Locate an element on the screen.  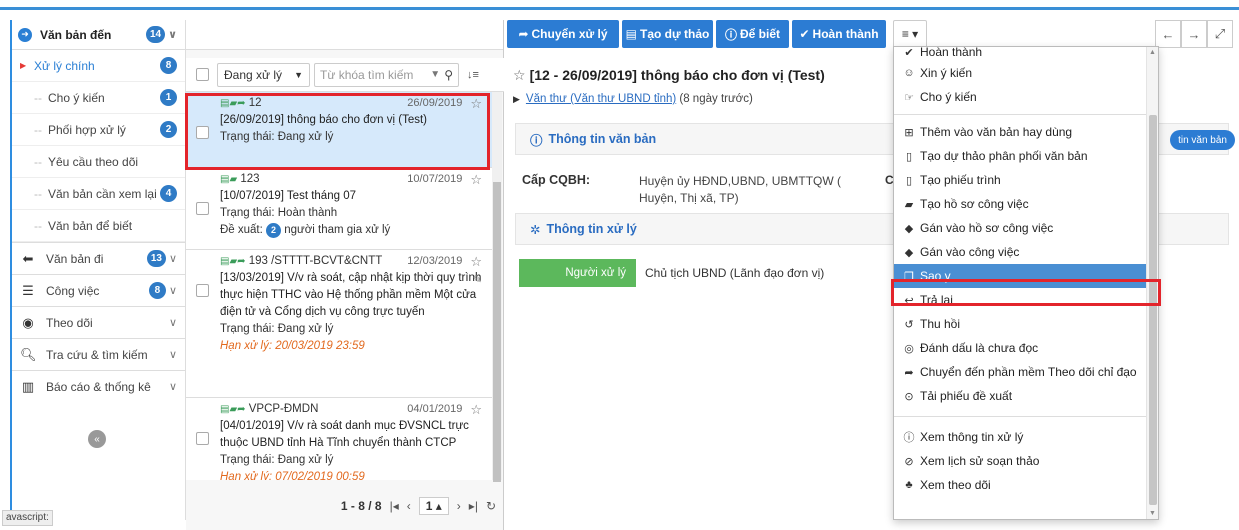
doc-proposal: Đề xuất: 2 người tham gia xử lý is located at coordinates (351, 230).